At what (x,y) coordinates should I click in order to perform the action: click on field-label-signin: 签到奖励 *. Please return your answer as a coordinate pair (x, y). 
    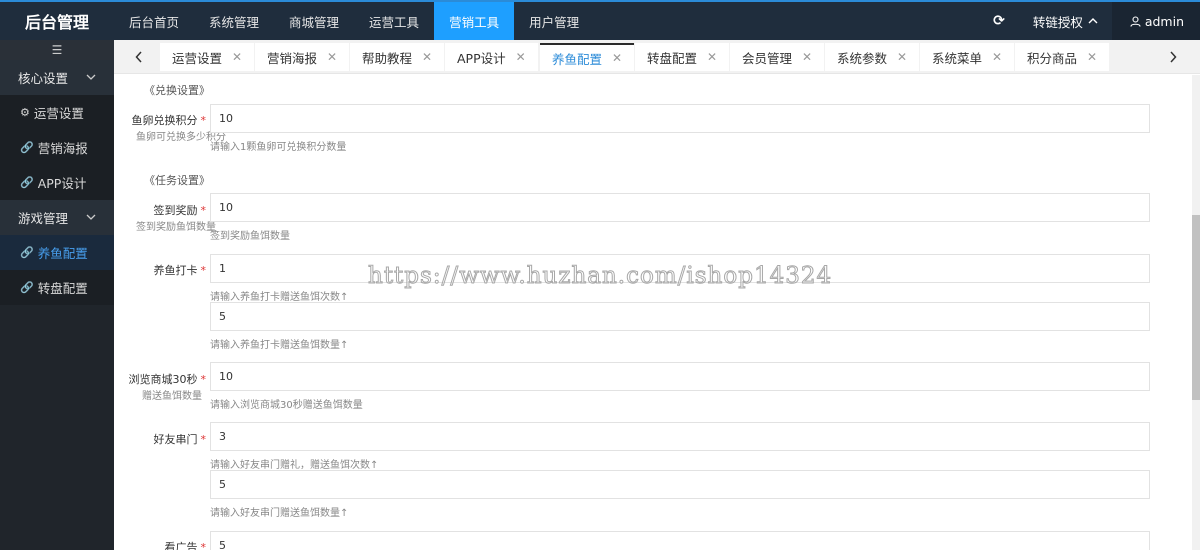
    Looking at the image, I should click on (150, 210).